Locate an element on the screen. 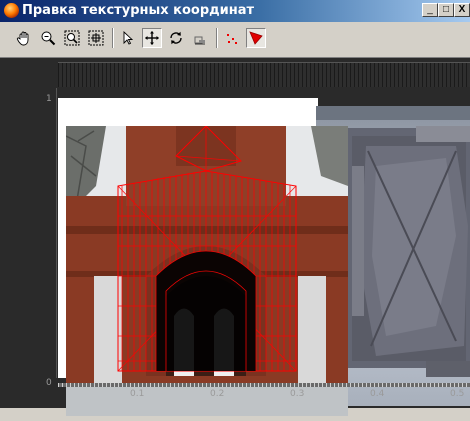  close-button: X is located at coordinates (462, 10).